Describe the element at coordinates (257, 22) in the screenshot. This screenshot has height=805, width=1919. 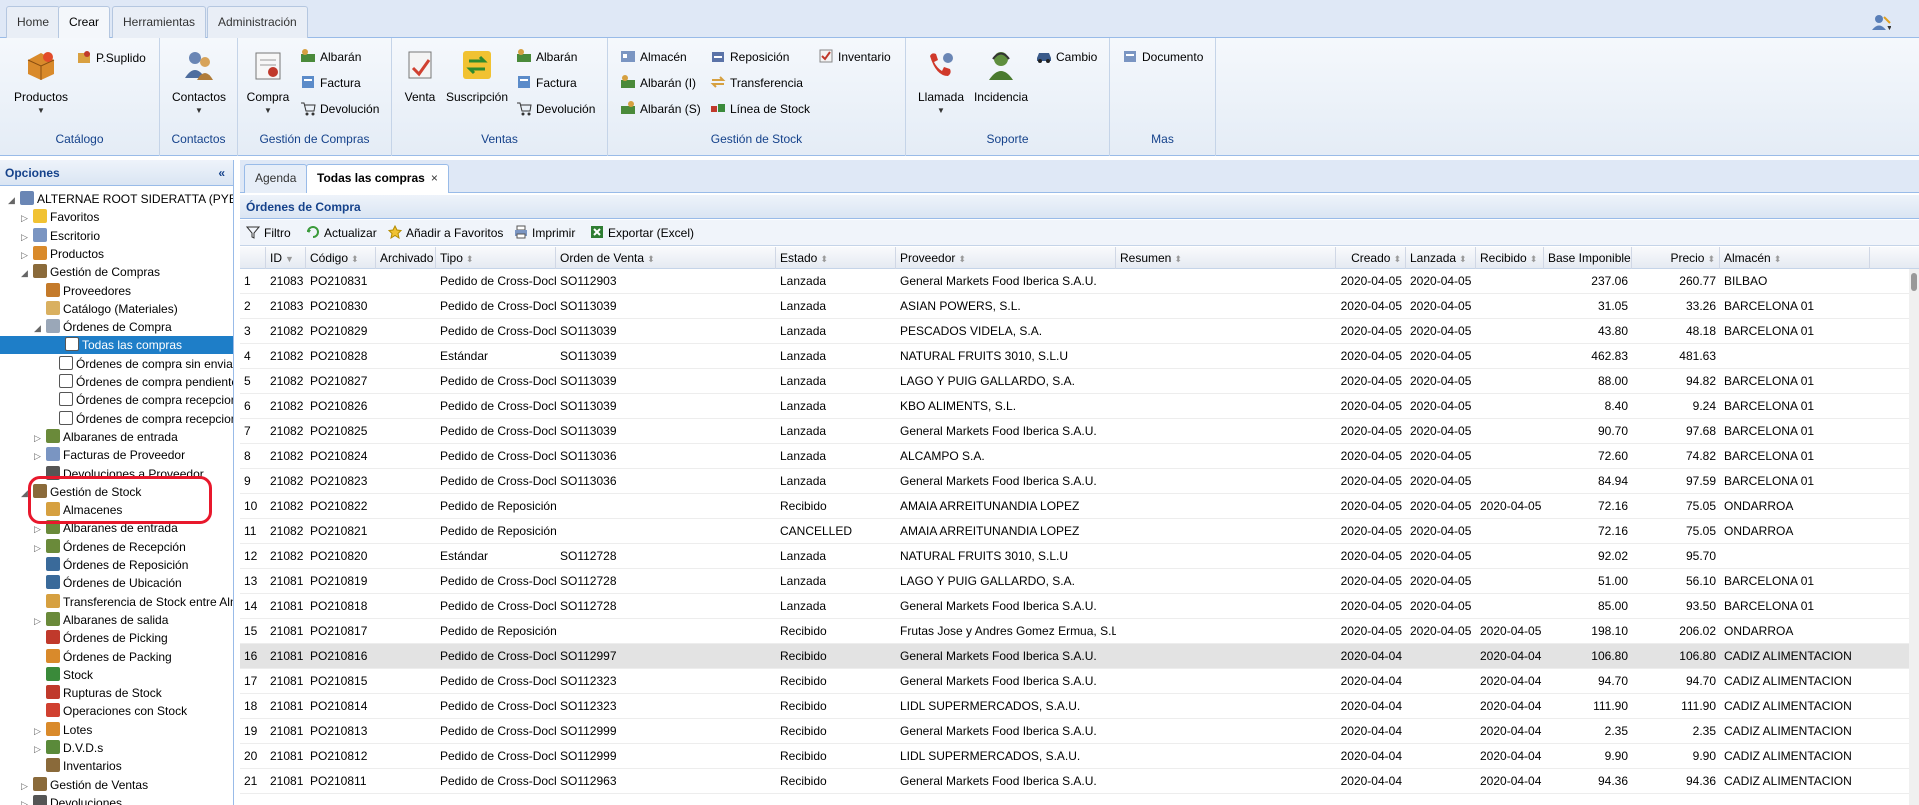
I see `tab-administracion: Administración` at that location.